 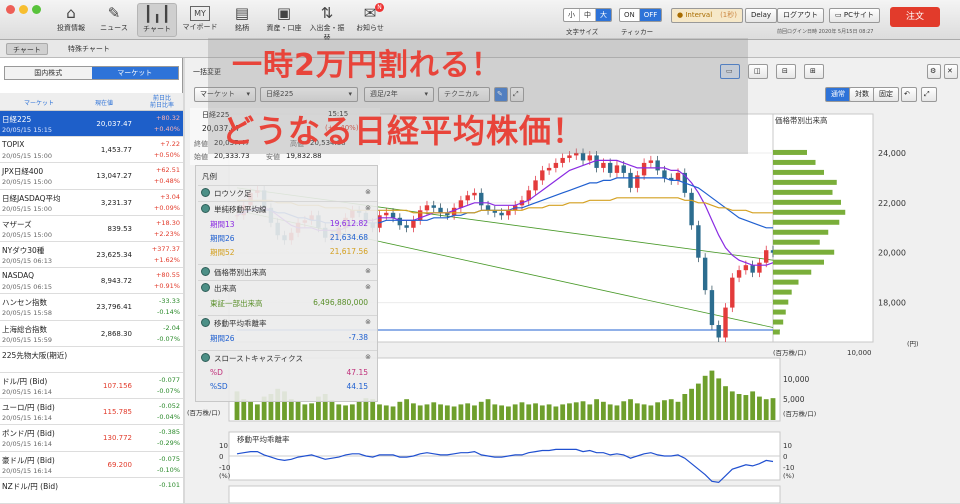 I want to click on market-row-percent: +0.48%, so click(x=166, y=181).